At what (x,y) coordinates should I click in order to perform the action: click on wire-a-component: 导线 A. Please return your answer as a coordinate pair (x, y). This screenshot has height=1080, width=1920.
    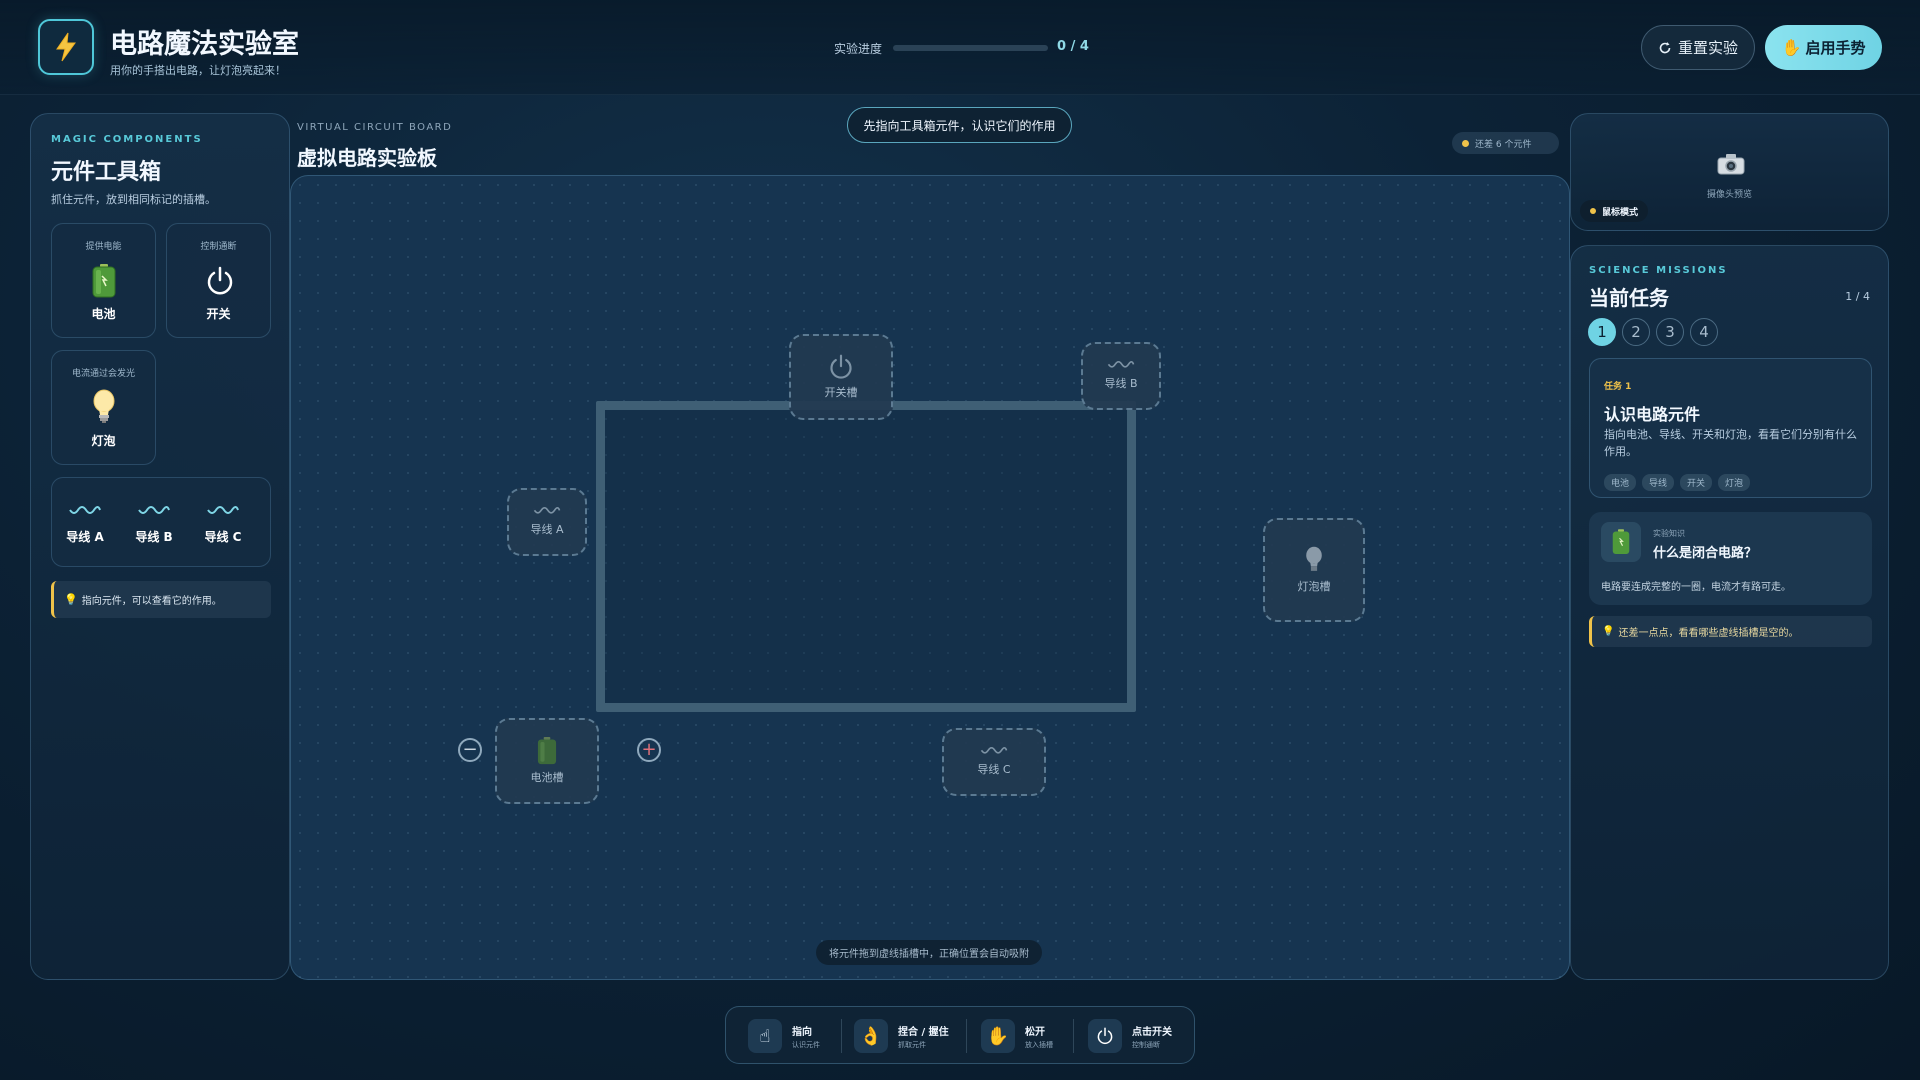
    Looking at the image, I should click on (85, 524).